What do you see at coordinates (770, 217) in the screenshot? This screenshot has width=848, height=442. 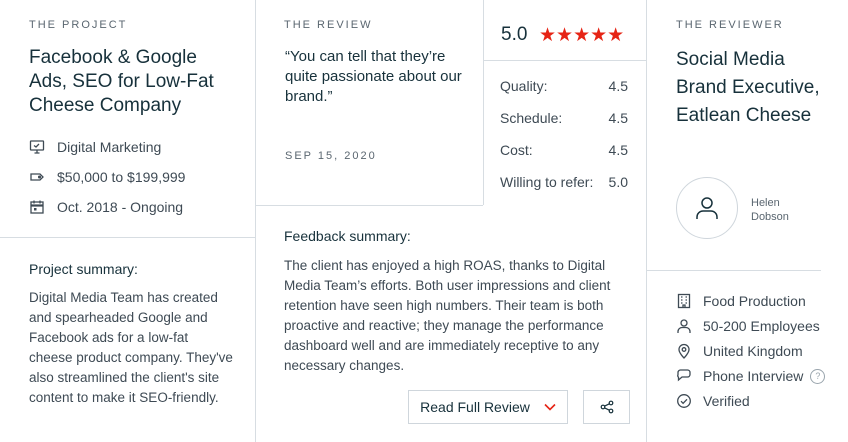 I see `reviewer-last-name: Dobson` at bounding box center [770, 217].